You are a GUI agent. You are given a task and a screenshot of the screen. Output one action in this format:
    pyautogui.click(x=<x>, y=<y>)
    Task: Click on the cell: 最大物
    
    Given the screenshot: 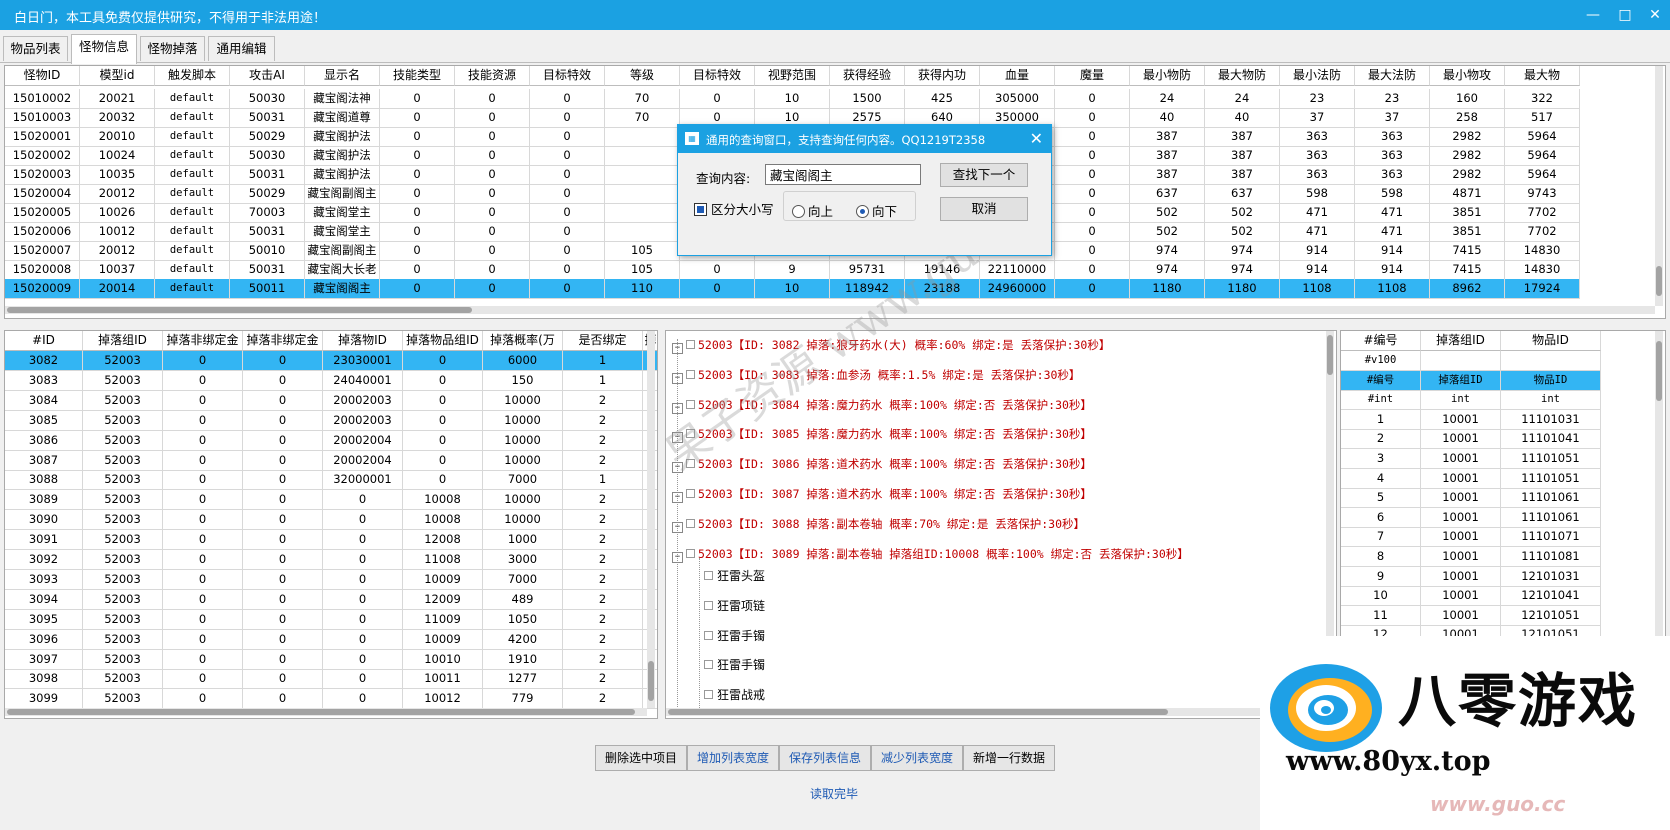 What is the action you would take?
    pyautogui.click(x=1542, y=76)
    